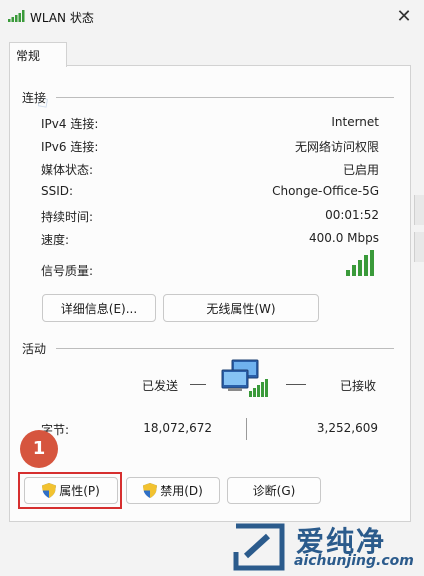 The width and height of the screenshot is (424, 576). Describe the element at coordinates (225, 348) in the screenshot. I see `activity-divider` at that location.